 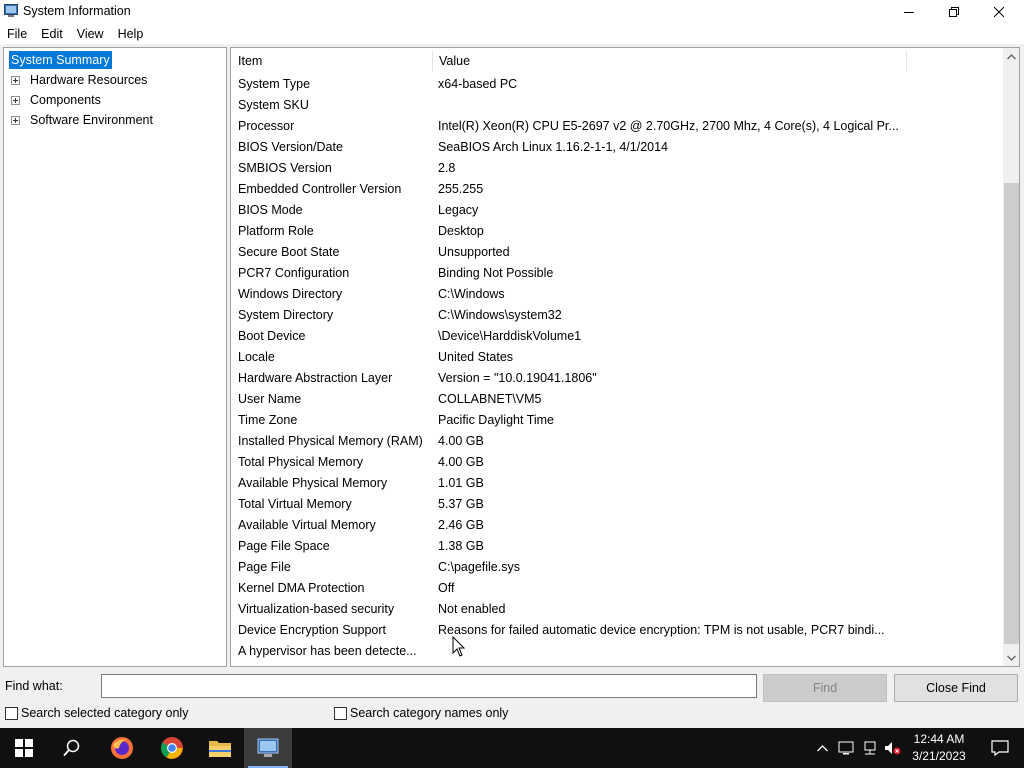 I want to click on find-what-input, so click(x=429, y=686).